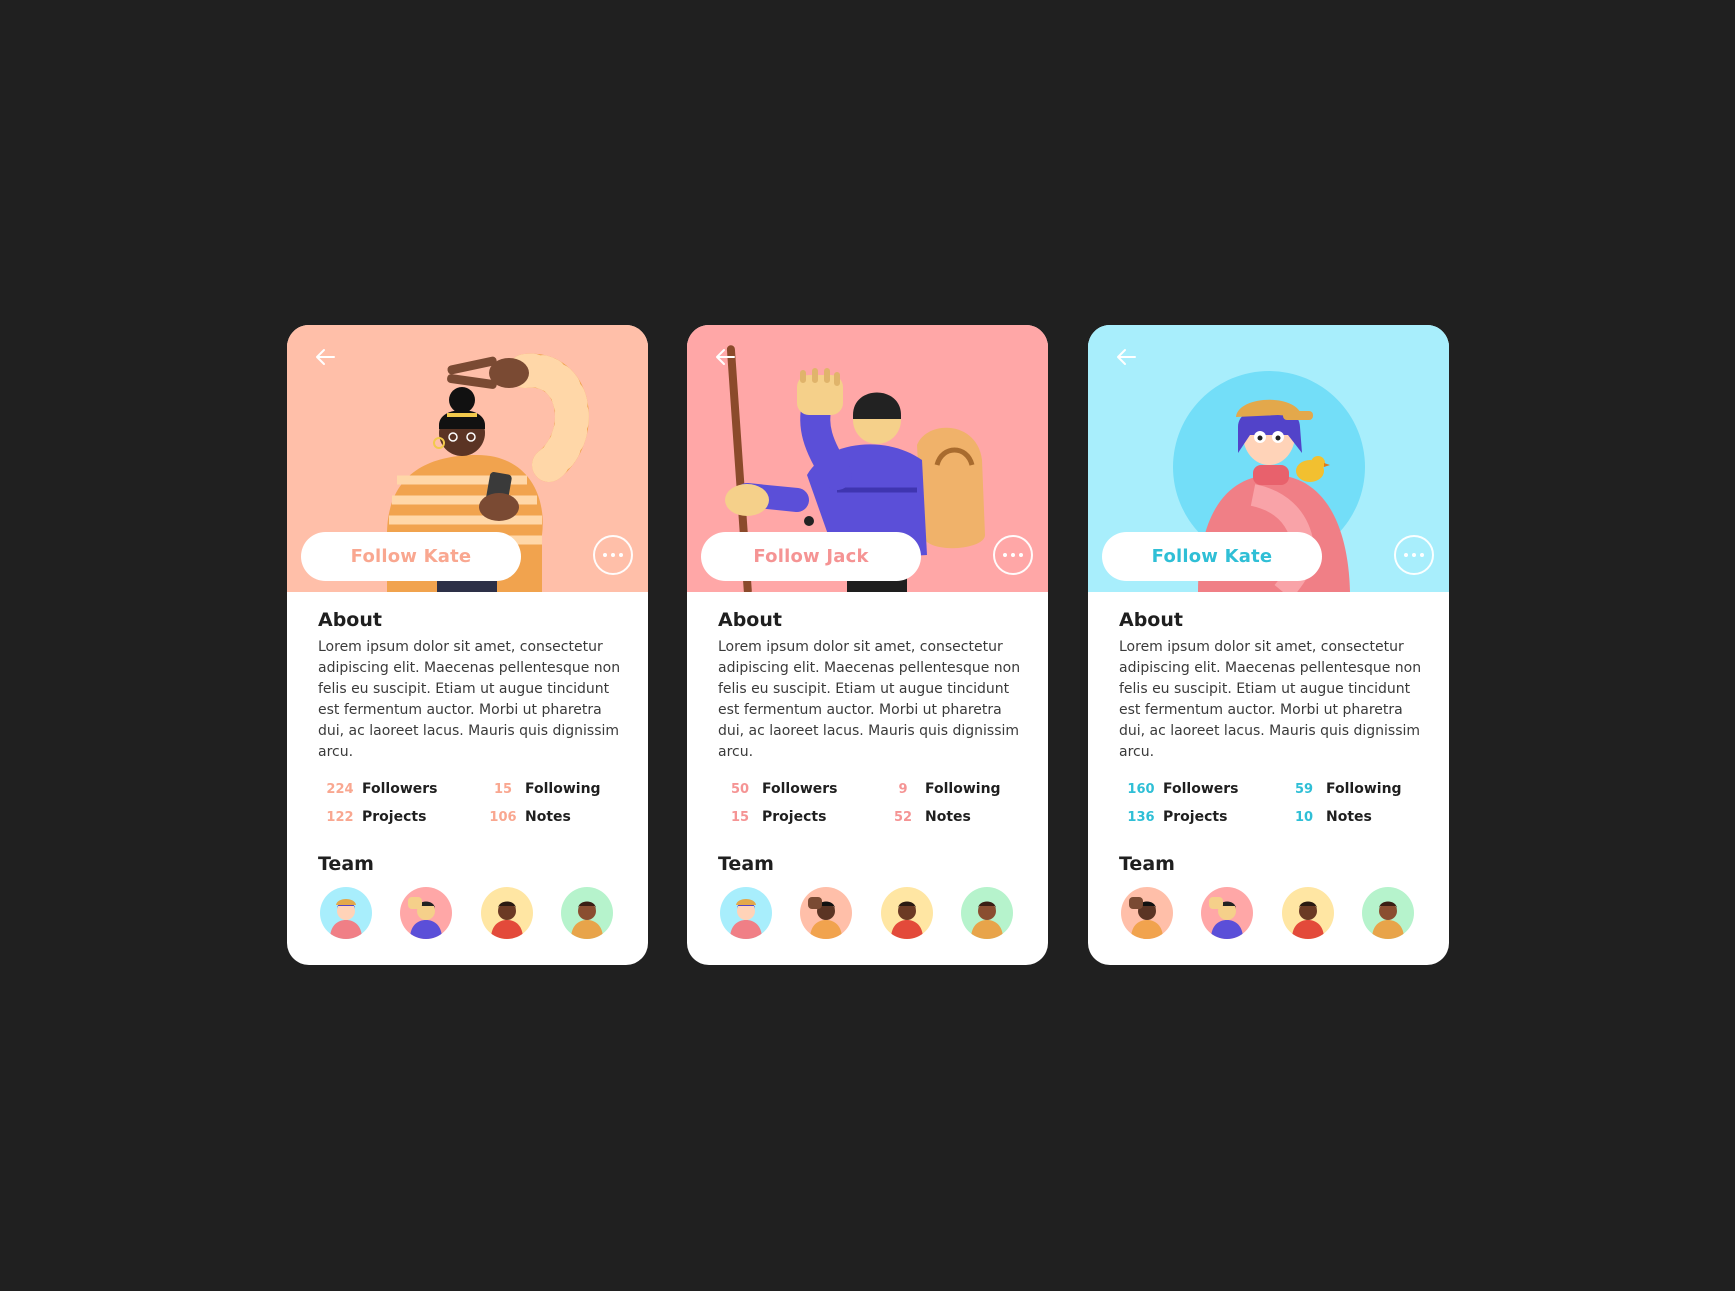 Image resolution: width=1735 pixels, height=1291 pixels. What do you see at coordinates (740, 789) in the screenshot?
I see `stat-value: 50` at bounding box center [740, 789].